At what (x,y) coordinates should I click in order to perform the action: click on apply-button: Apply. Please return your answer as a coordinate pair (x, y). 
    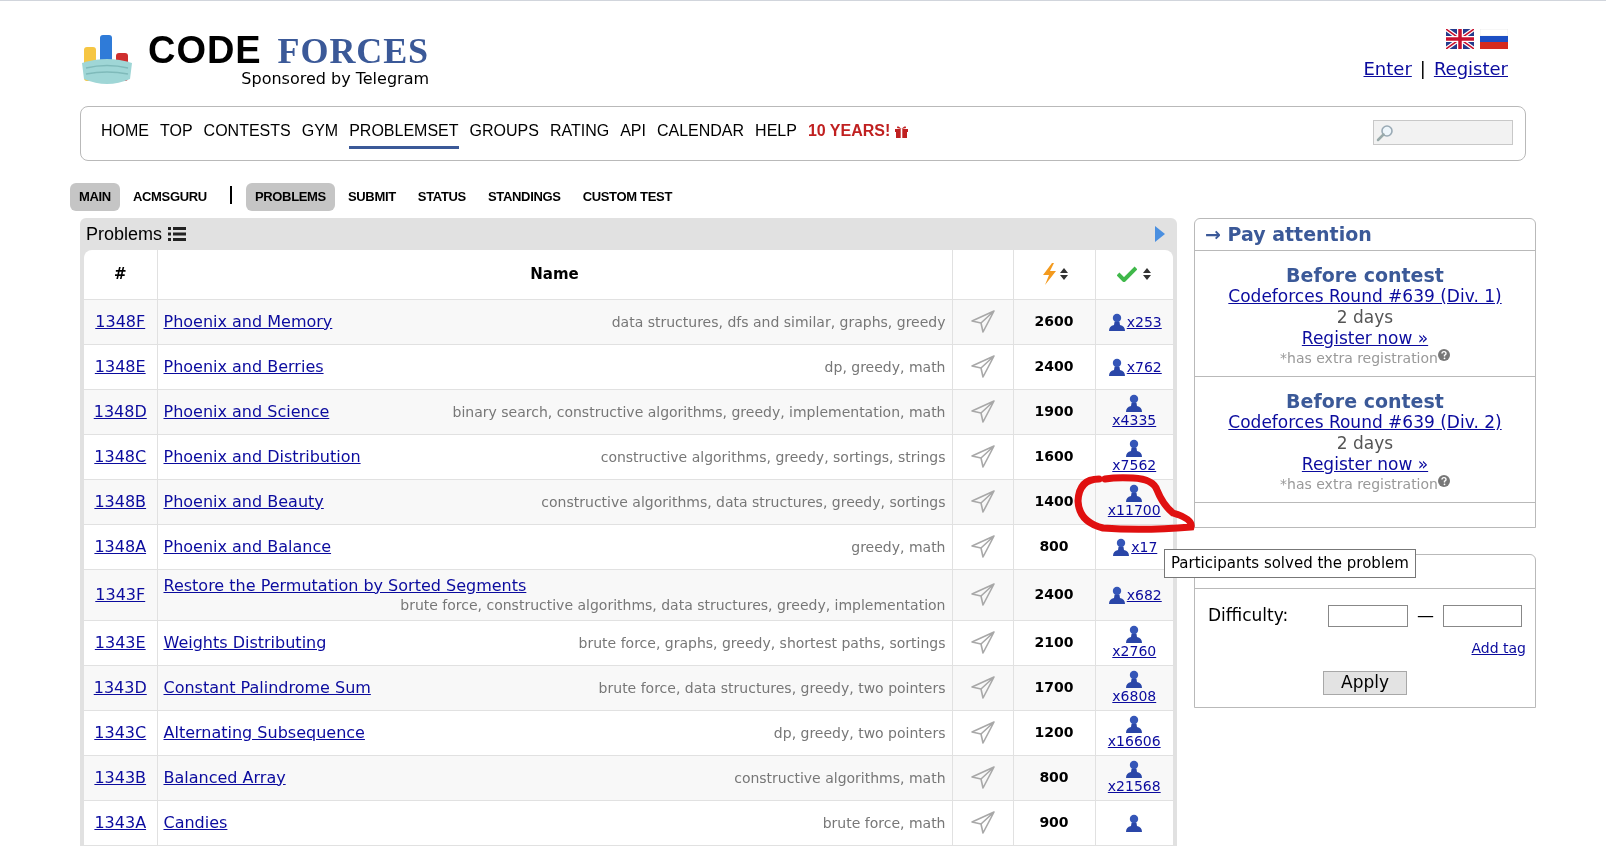
    Looking at the image, I should click on (1365, 682).